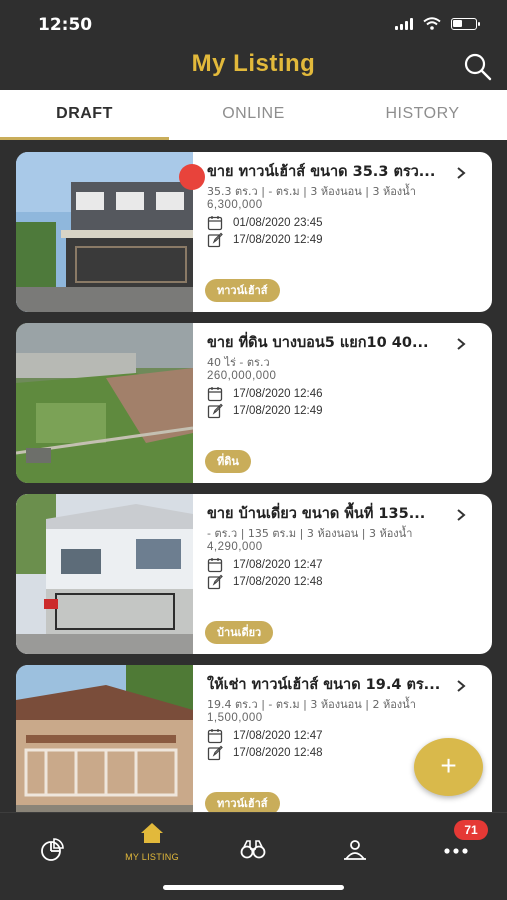 This screenshot has width=507, height=900. I want to click on nav-my-listing-label: MY LISTING, so click(152, 857).